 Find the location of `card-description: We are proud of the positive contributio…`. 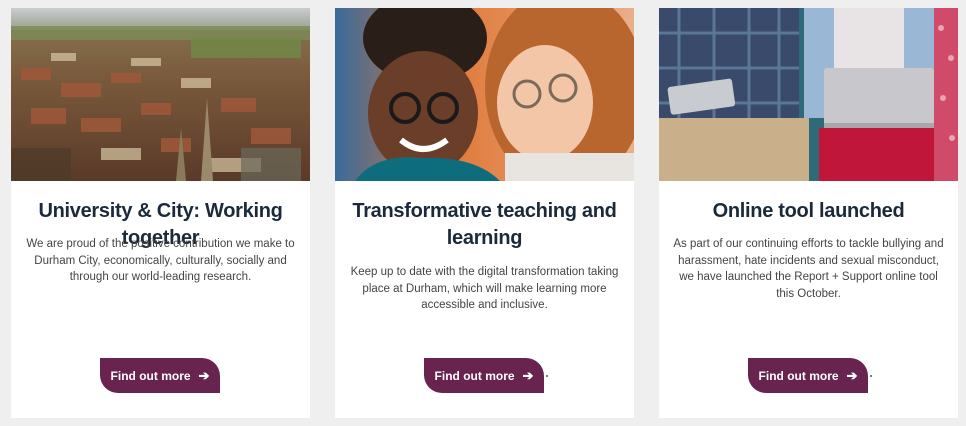

card-description: We are proud of the positive contributio… is located at coordinates (160, 260).